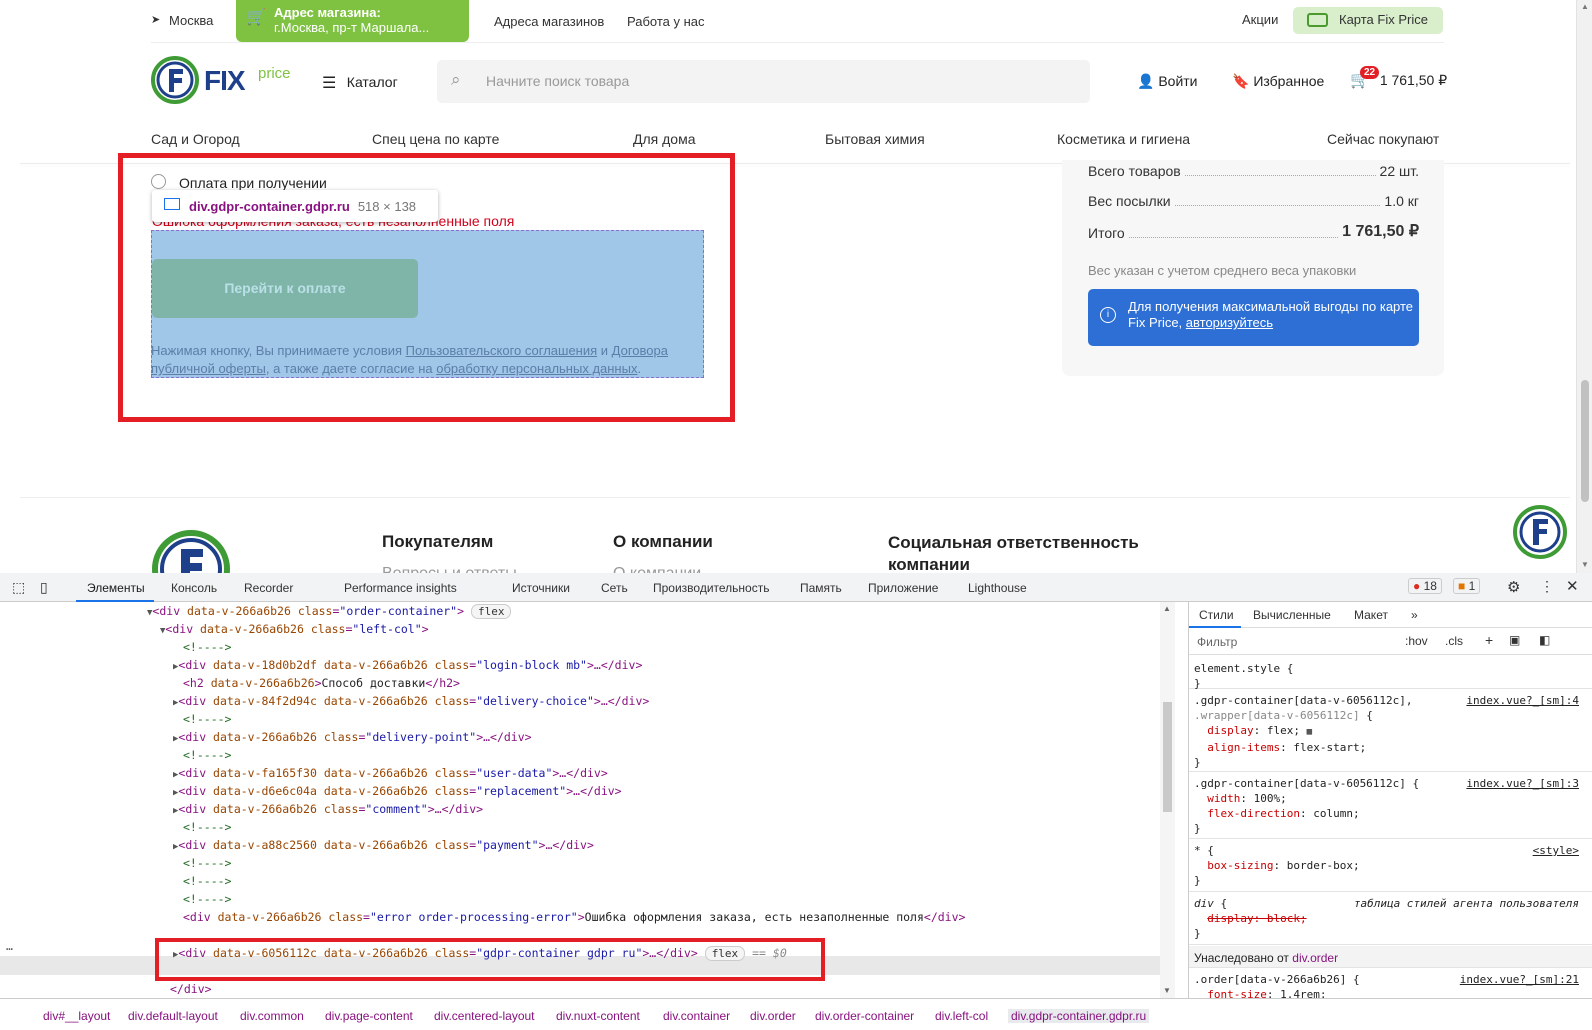 This screenshot has height=1030, width=1592. What do you see at coordinates (1390, 641) in the screenshot?
I see `styles-filter-input: Фильтр :hov .cls + ▣ ◧` at bounding box center [1390, 641].